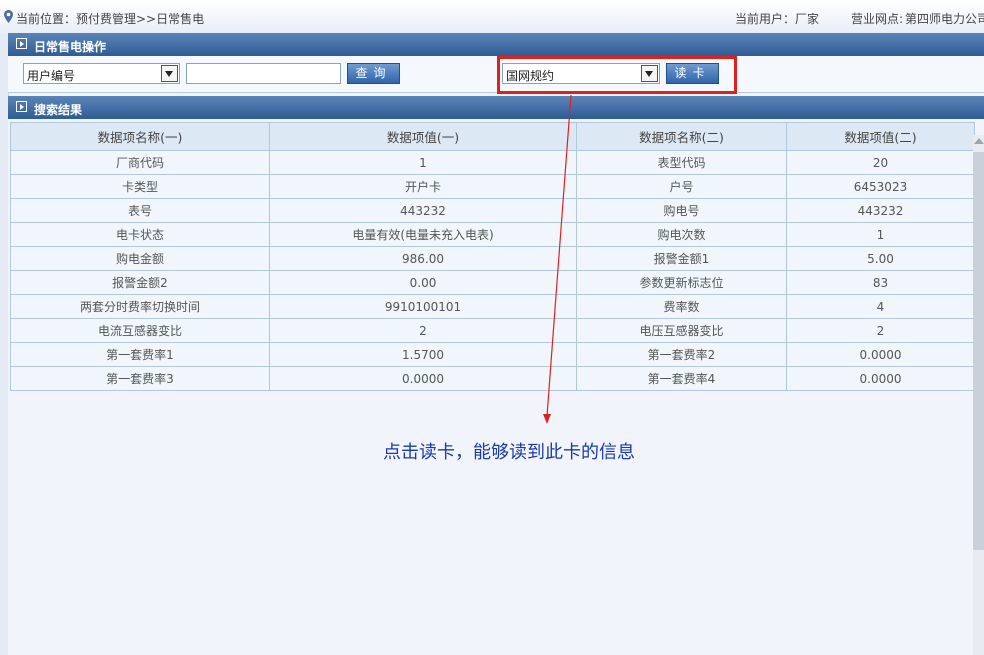 The image size is (984, 655). Describe the element at coordinates (765, 19) in the screenshot. I see `current-user-label: 当前用户：` at that location.